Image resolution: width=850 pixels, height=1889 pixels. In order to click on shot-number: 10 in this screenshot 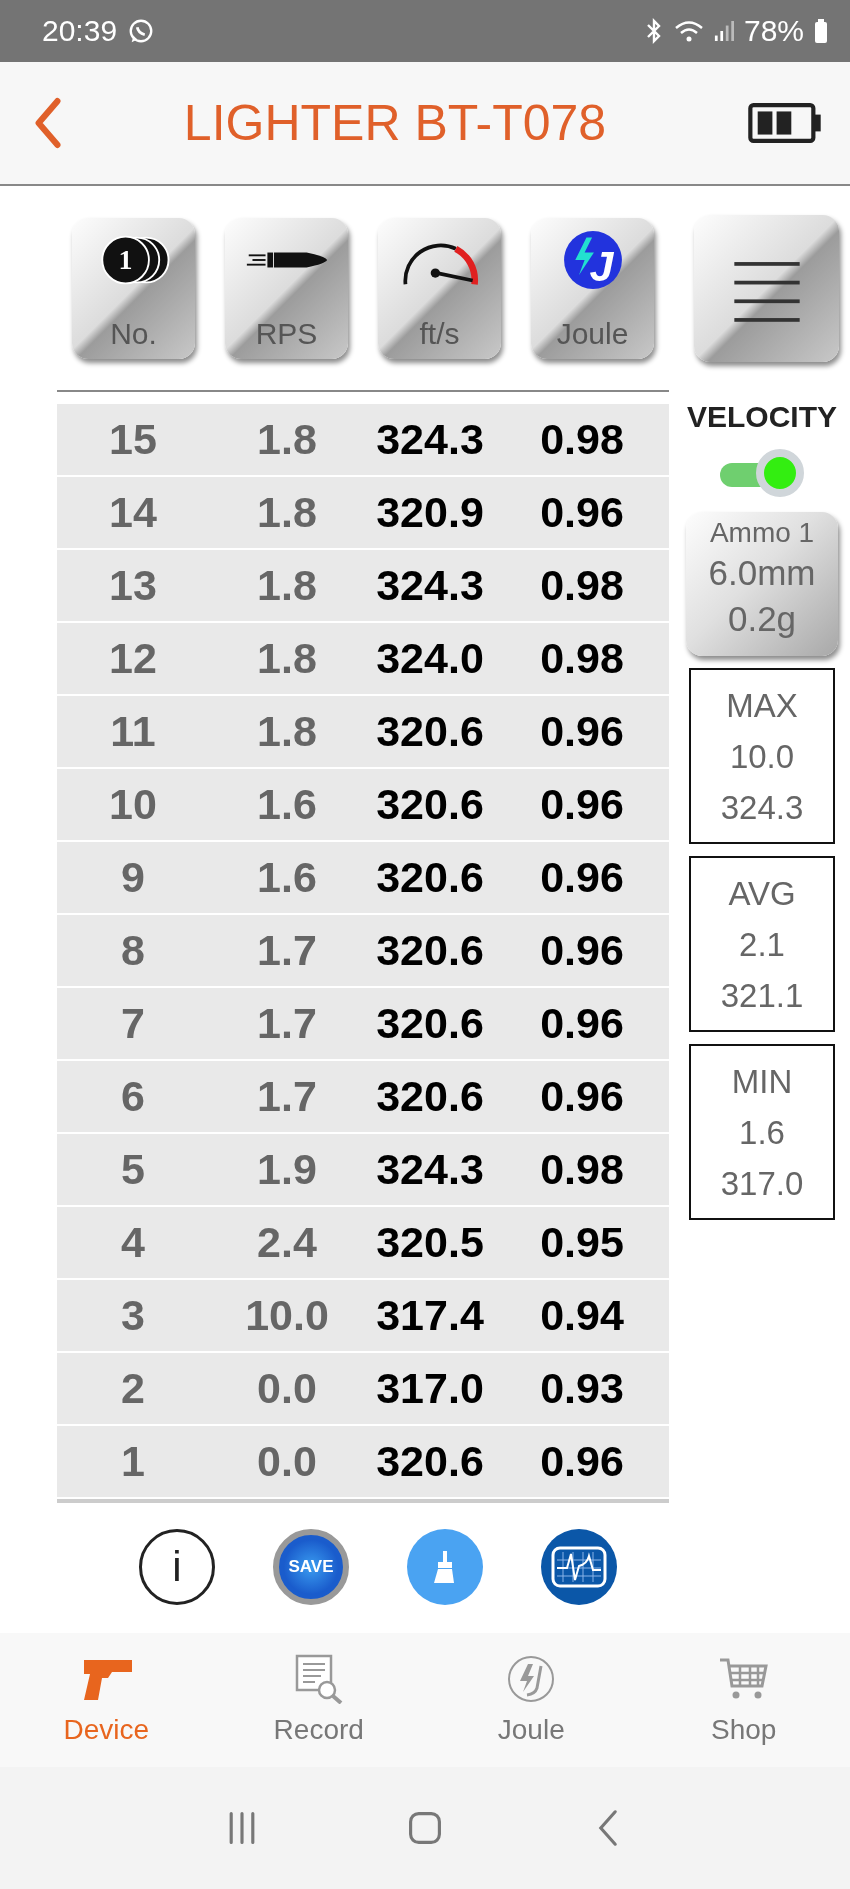, I will do `click(133, 804)`.